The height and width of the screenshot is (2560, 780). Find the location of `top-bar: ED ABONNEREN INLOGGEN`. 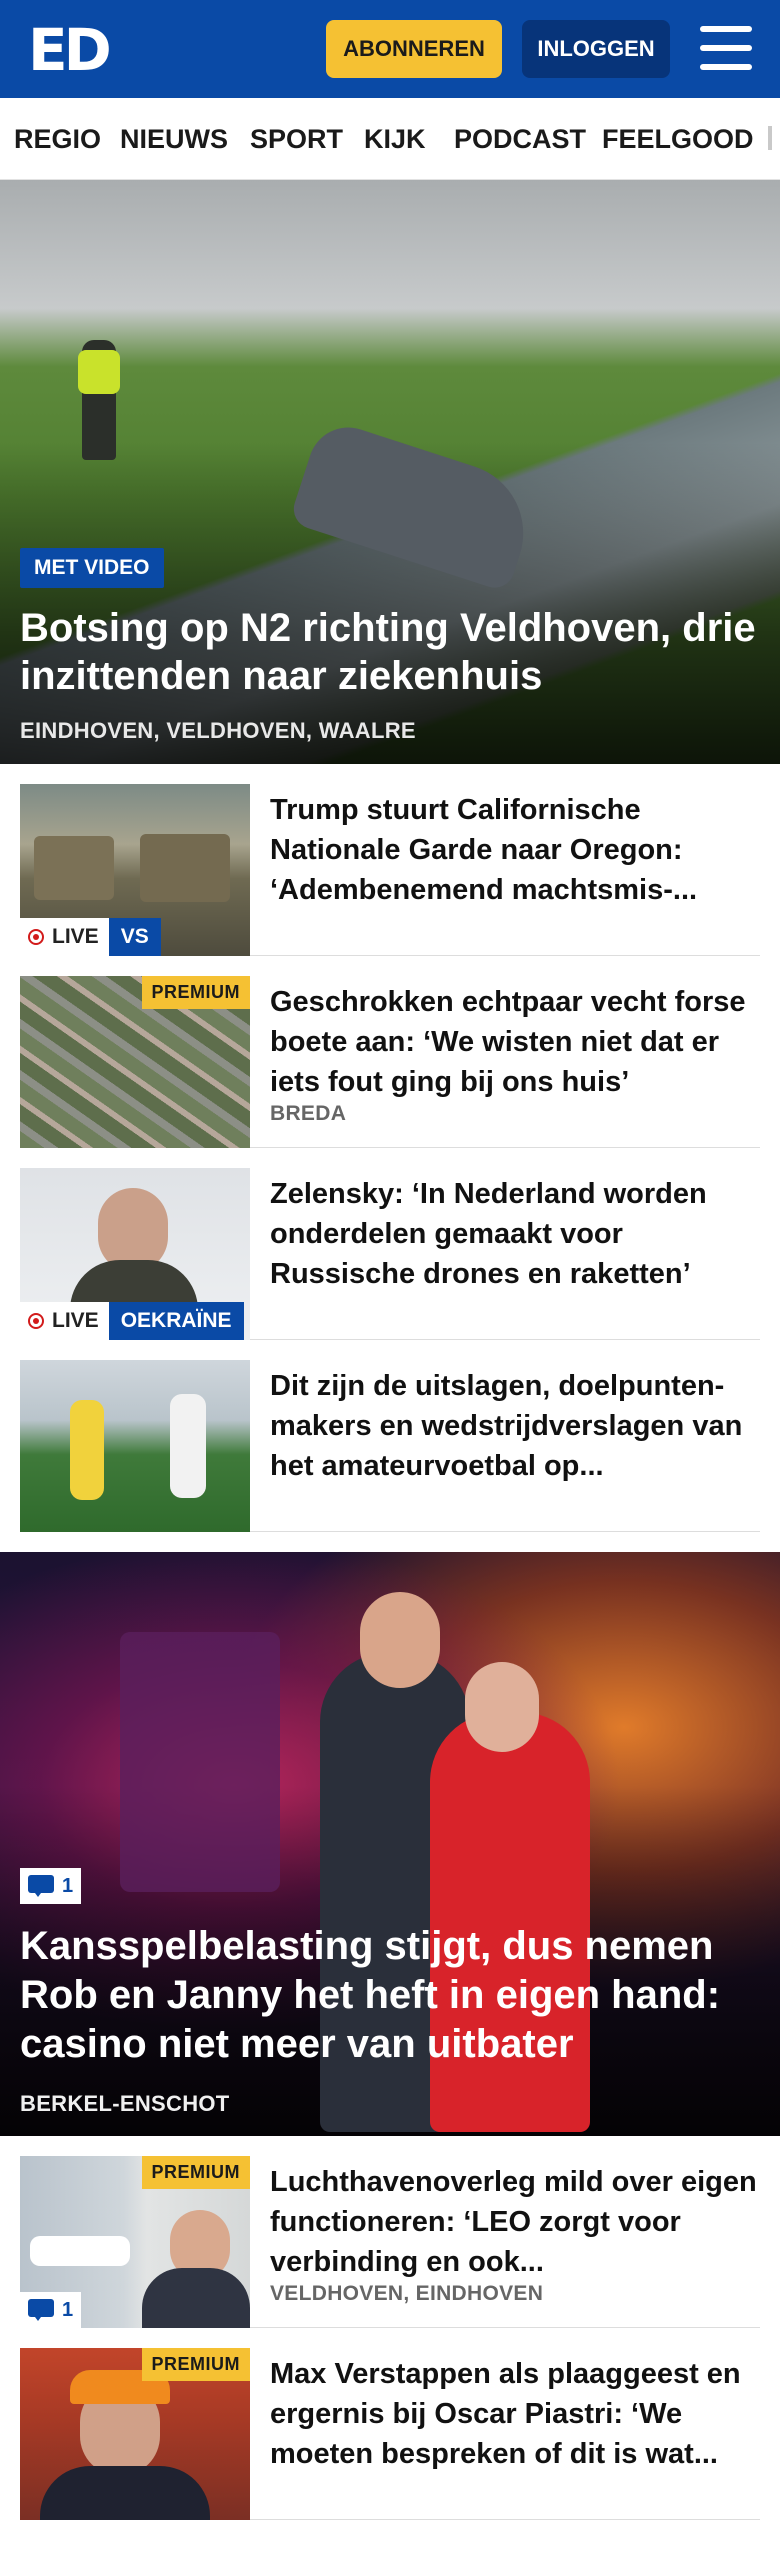

top-bar: ED ABONNEREN INLOGGEN is located at coordinates (390, 49).